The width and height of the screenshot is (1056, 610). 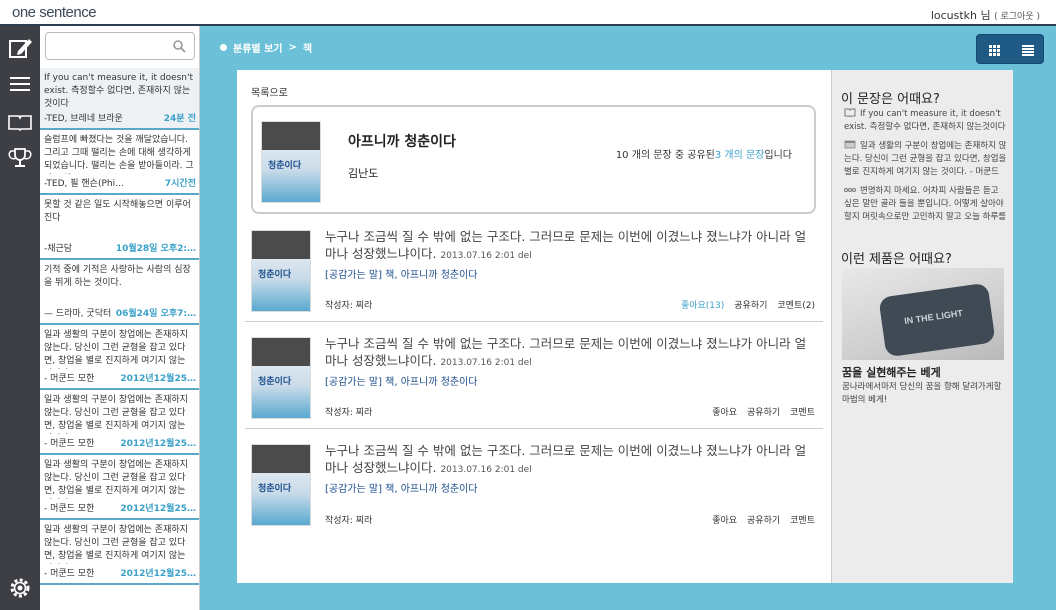 What do you see at coordinates (180, 184) in the screenshot?
I see `feed-item-time: 7시간전` at bounding box center [180, 184].